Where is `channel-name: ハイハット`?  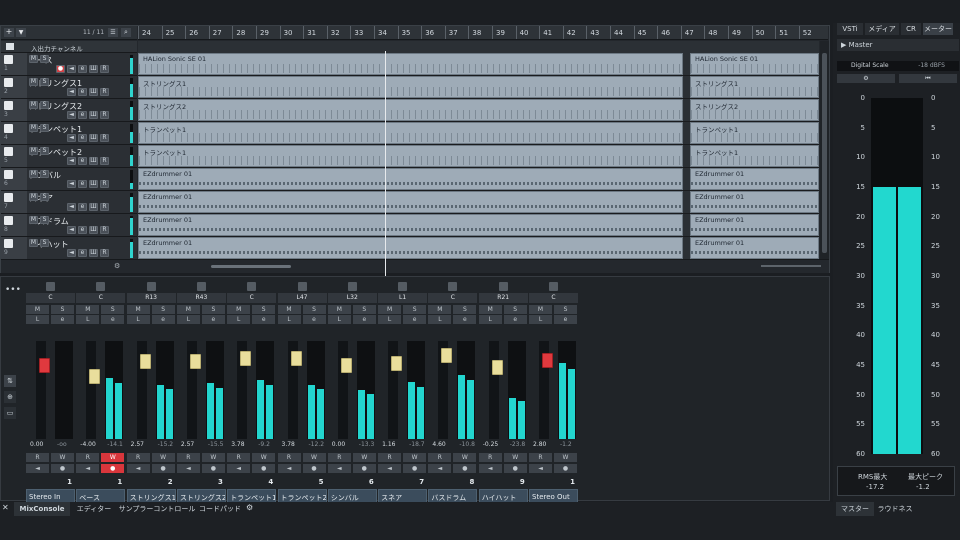
channel-name: ハイハット is located at coordinates (503, 496).